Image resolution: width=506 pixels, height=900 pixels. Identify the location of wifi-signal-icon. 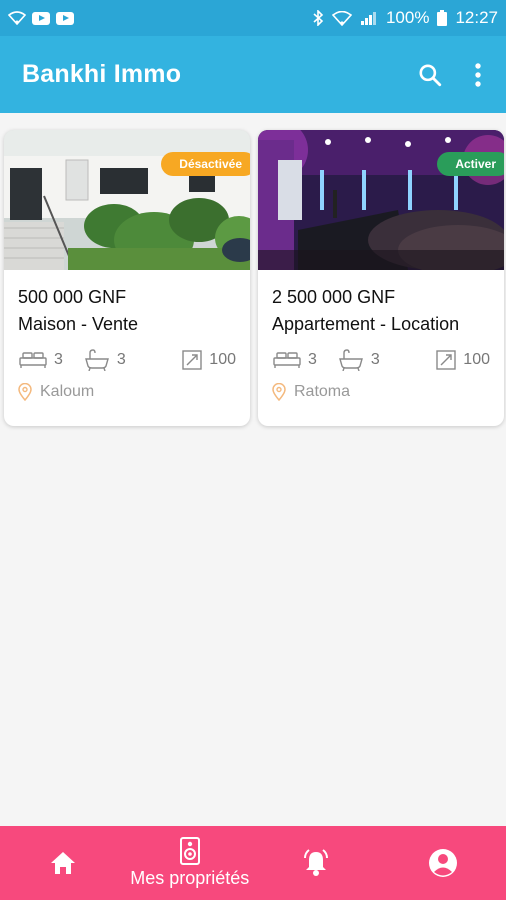
(341, 18).